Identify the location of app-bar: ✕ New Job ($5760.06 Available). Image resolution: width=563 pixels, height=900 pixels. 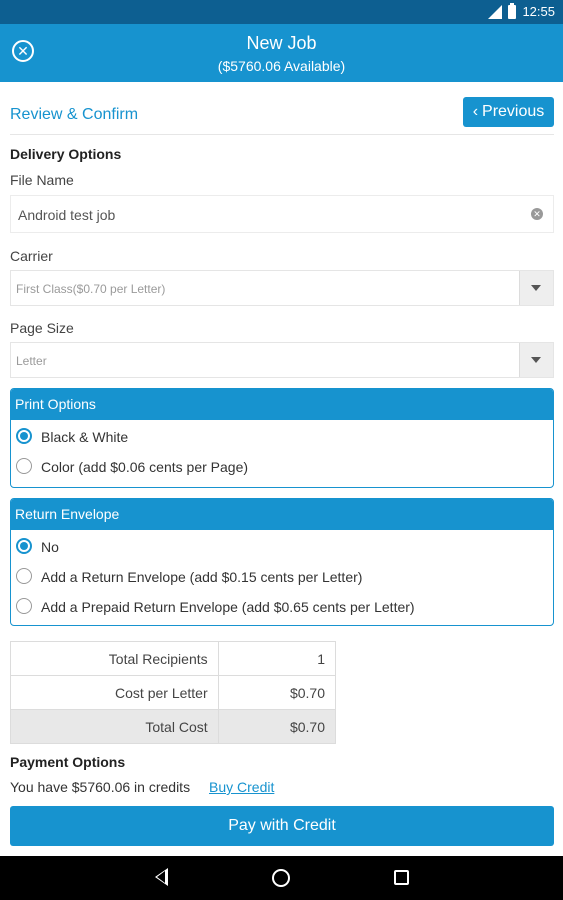
(281, 53).